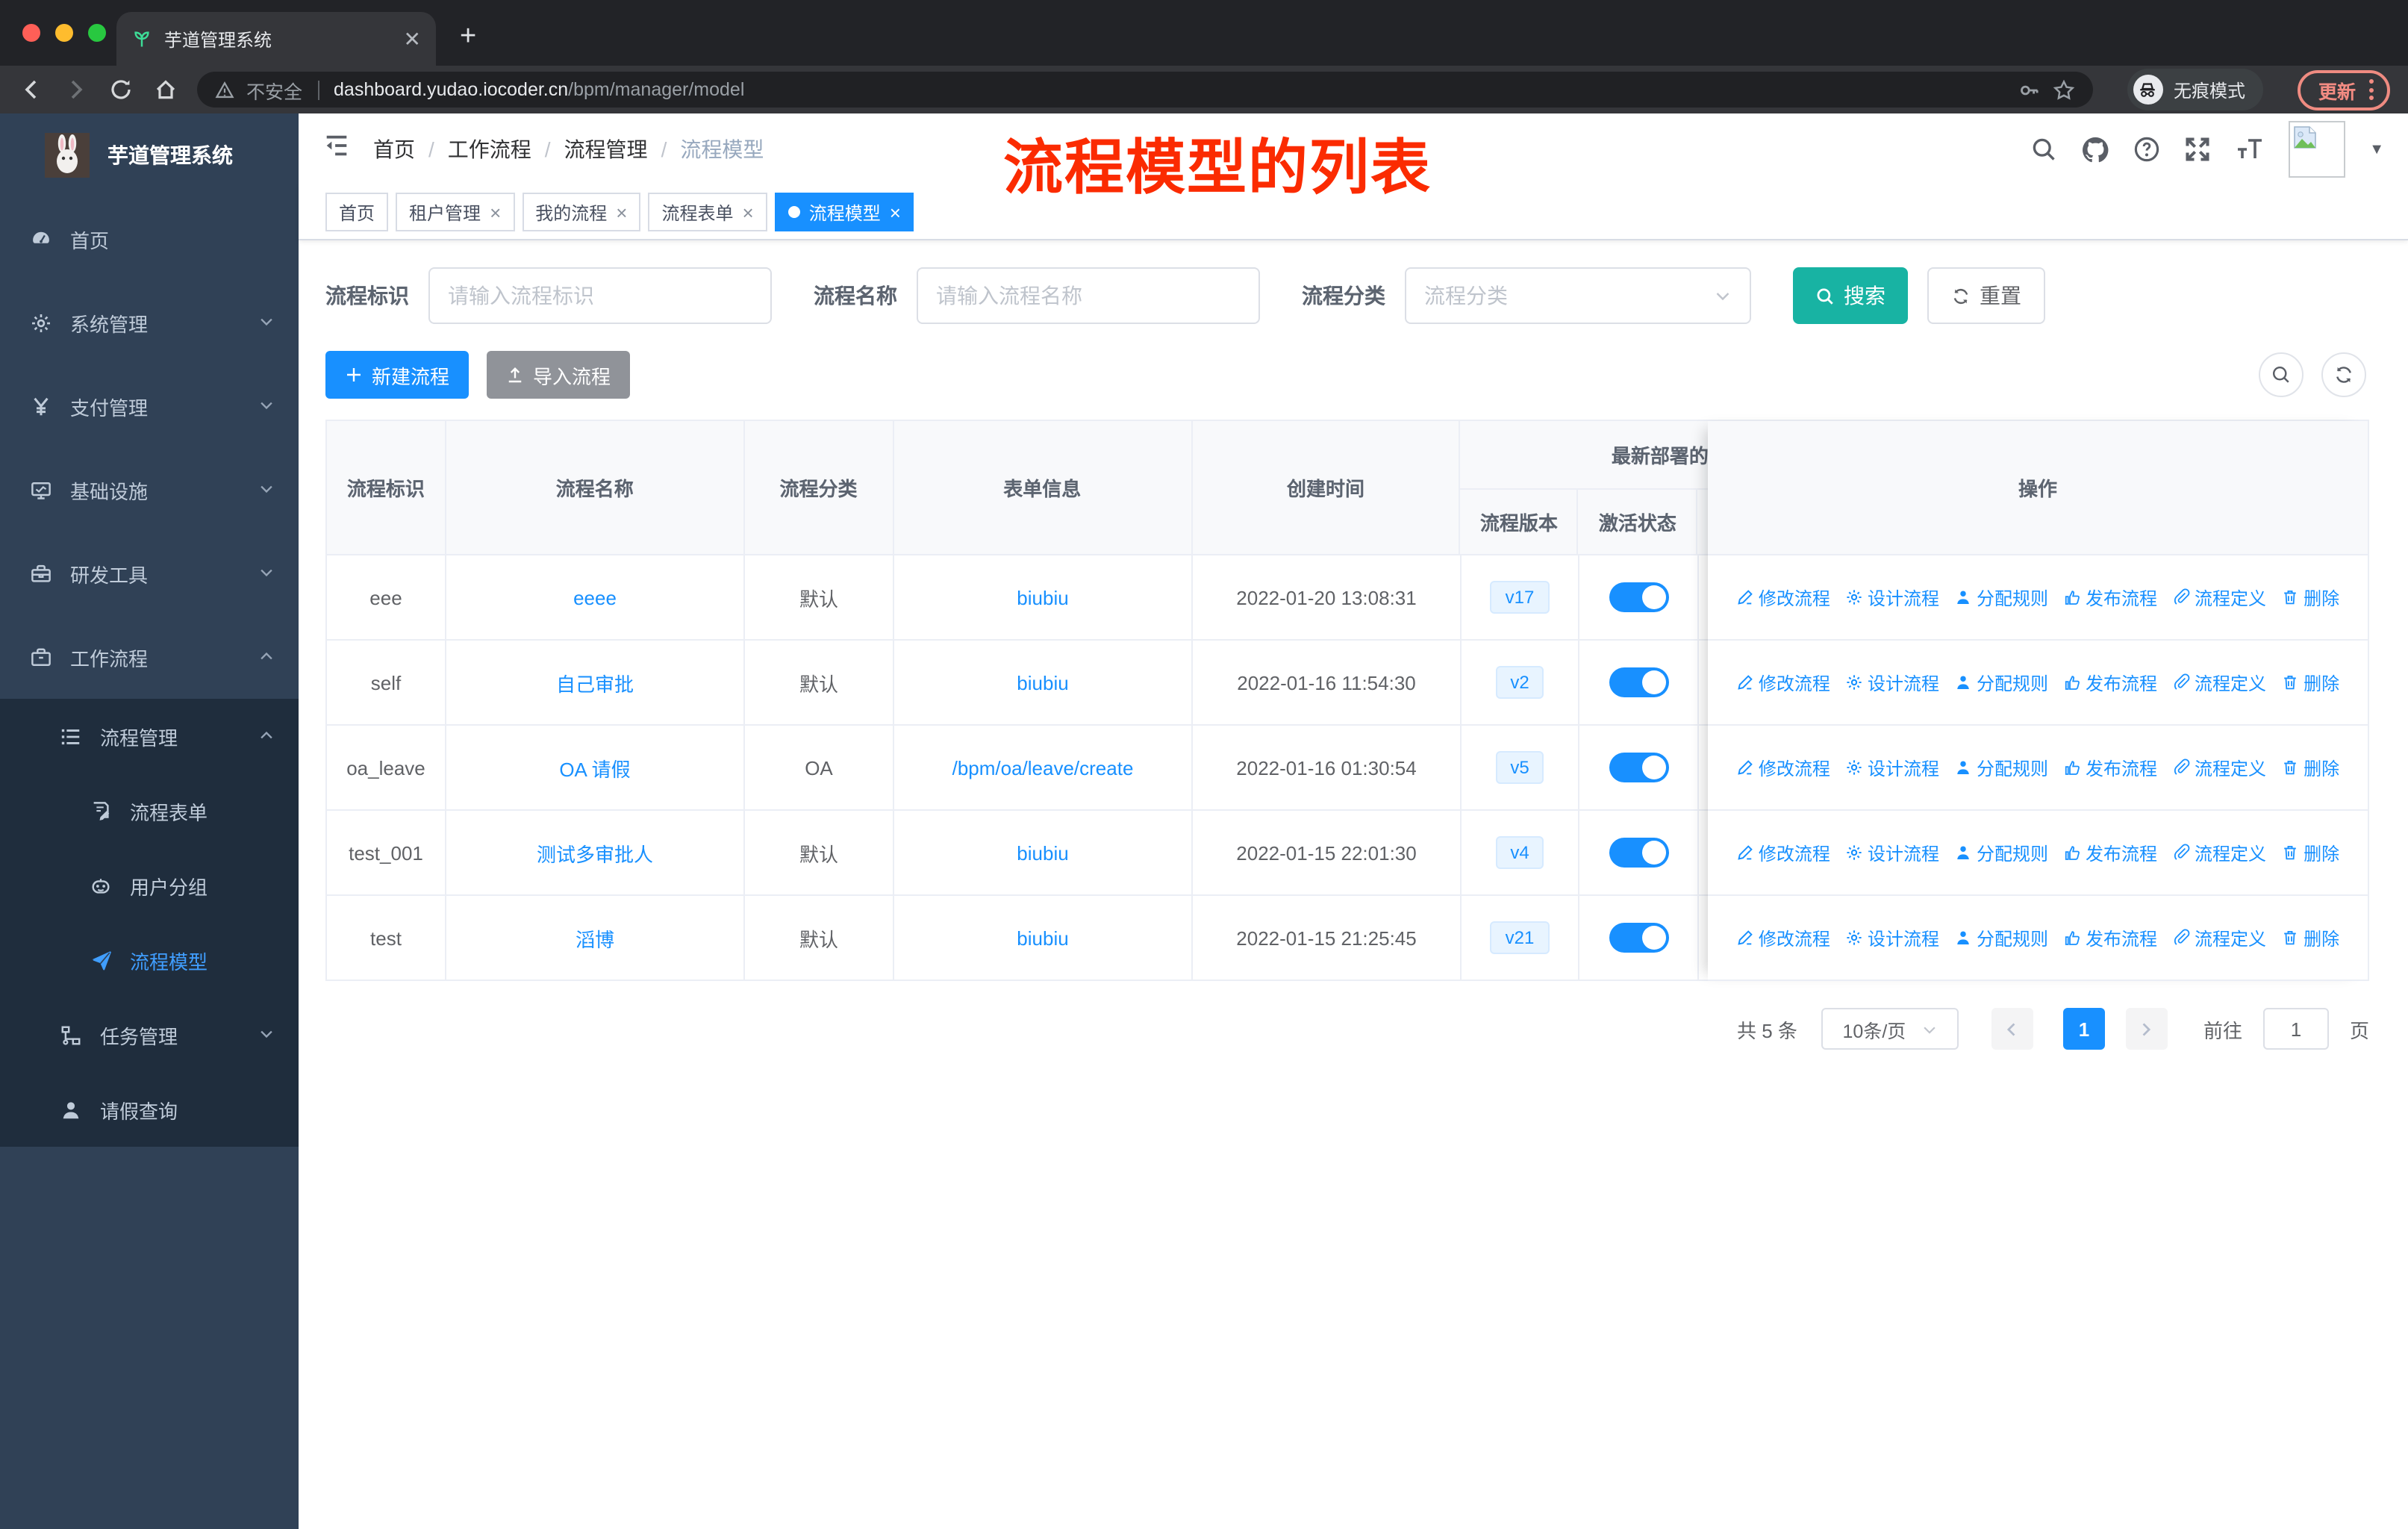  Describe the element at coordinates (1986, 295) in the screenshot. I see `reset-button: 重置` at that location.